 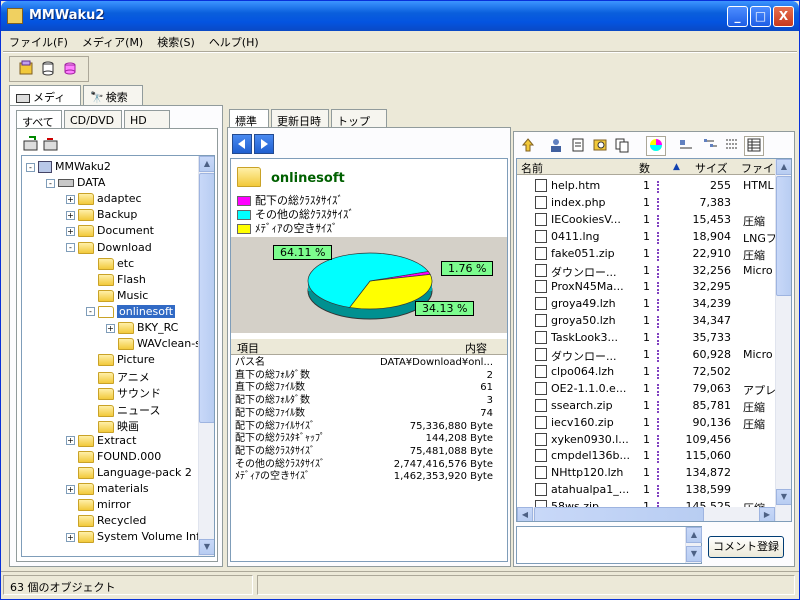 What do you see at coordinates (646, 405) in the screenshot?
I see `file-row: ssearch.zip 1 85,781 圧縮` at bounding box center [646, 405].